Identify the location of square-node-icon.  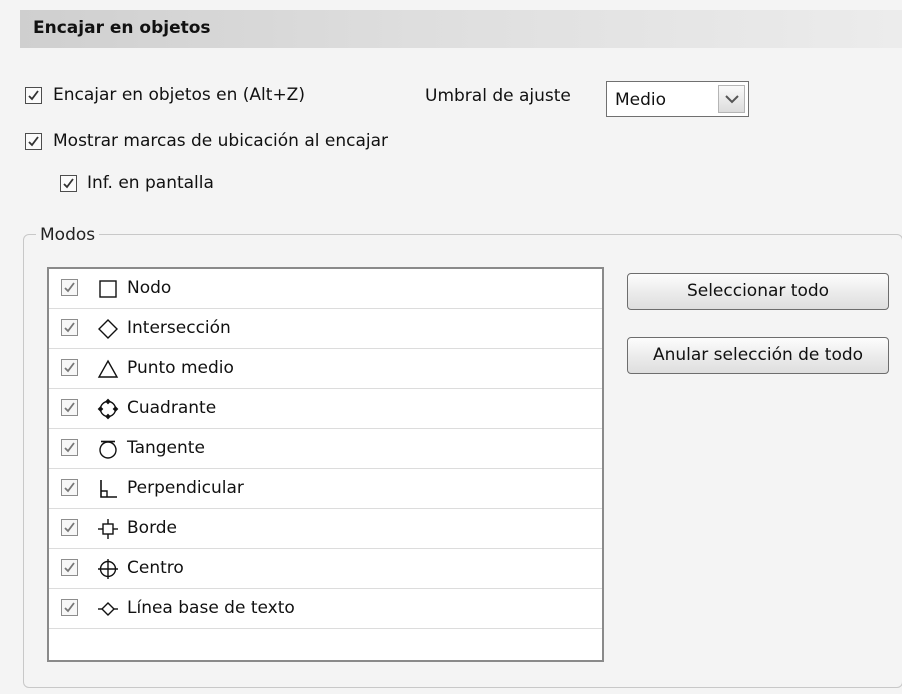
(108, 289).